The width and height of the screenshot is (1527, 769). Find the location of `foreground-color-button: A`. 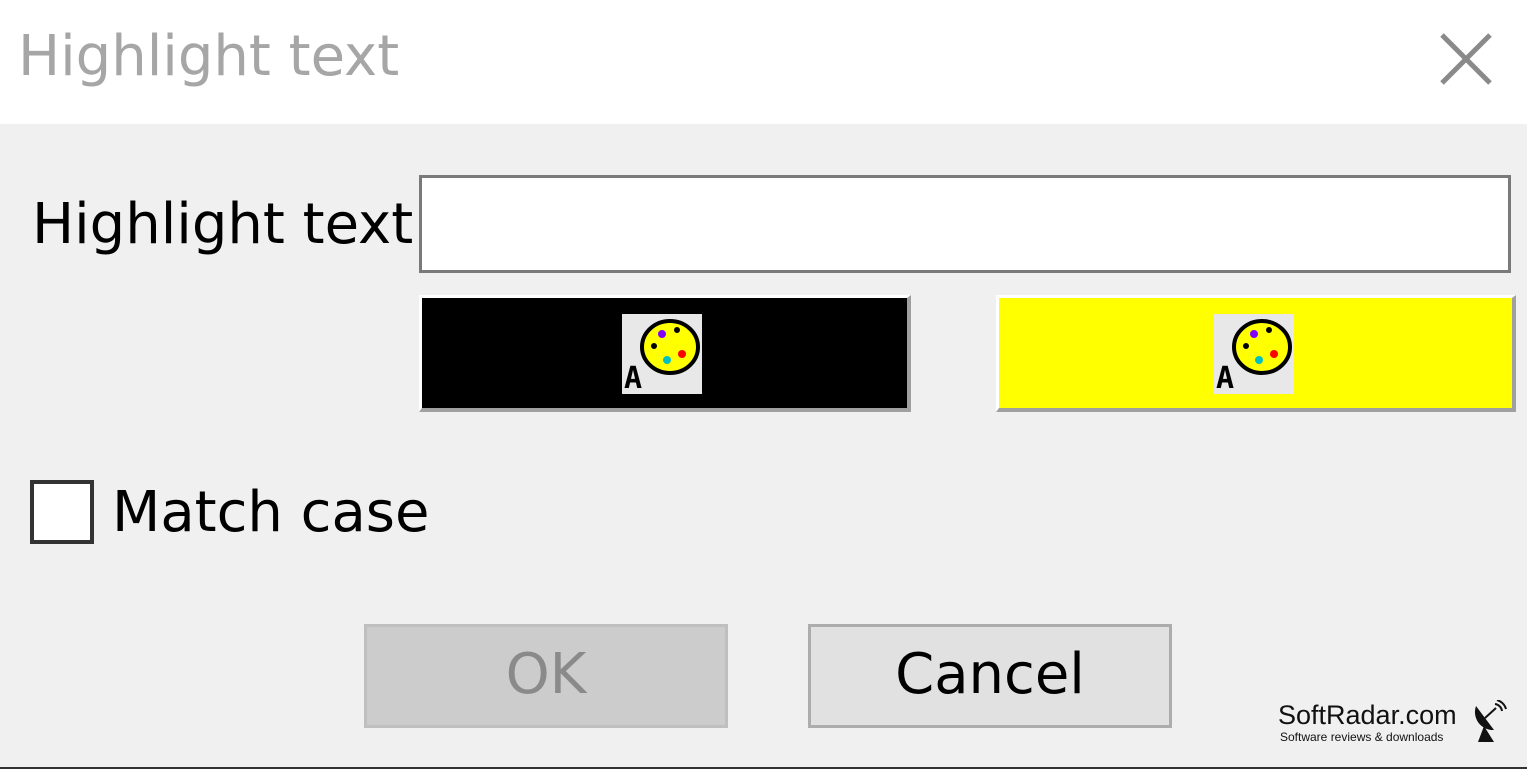

foreground-color-button: A is located at coordinates (665, 353).